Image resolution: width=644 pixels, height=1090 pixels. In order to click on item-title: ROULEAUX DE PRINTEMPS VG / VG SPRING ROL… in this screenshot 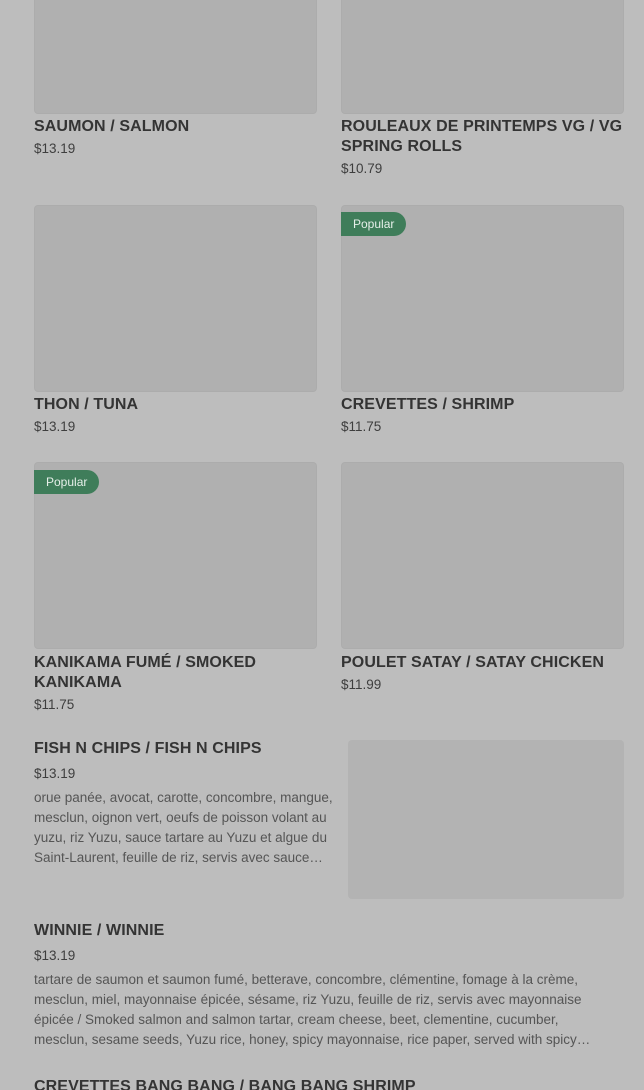, I will do `click(482, 136)`.